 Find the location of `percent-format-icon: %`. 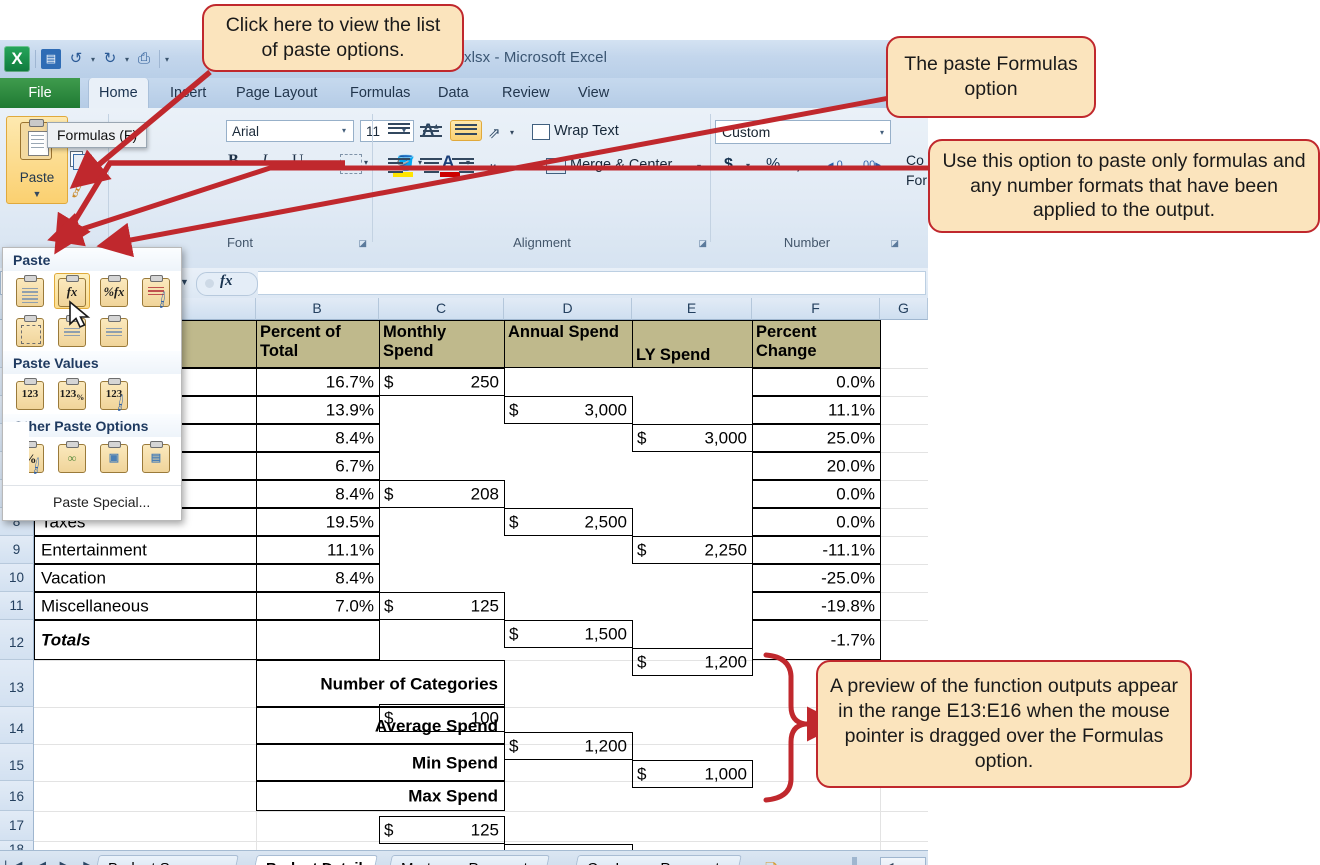

percent-format-icon: % is located at coordinates (773, 165).